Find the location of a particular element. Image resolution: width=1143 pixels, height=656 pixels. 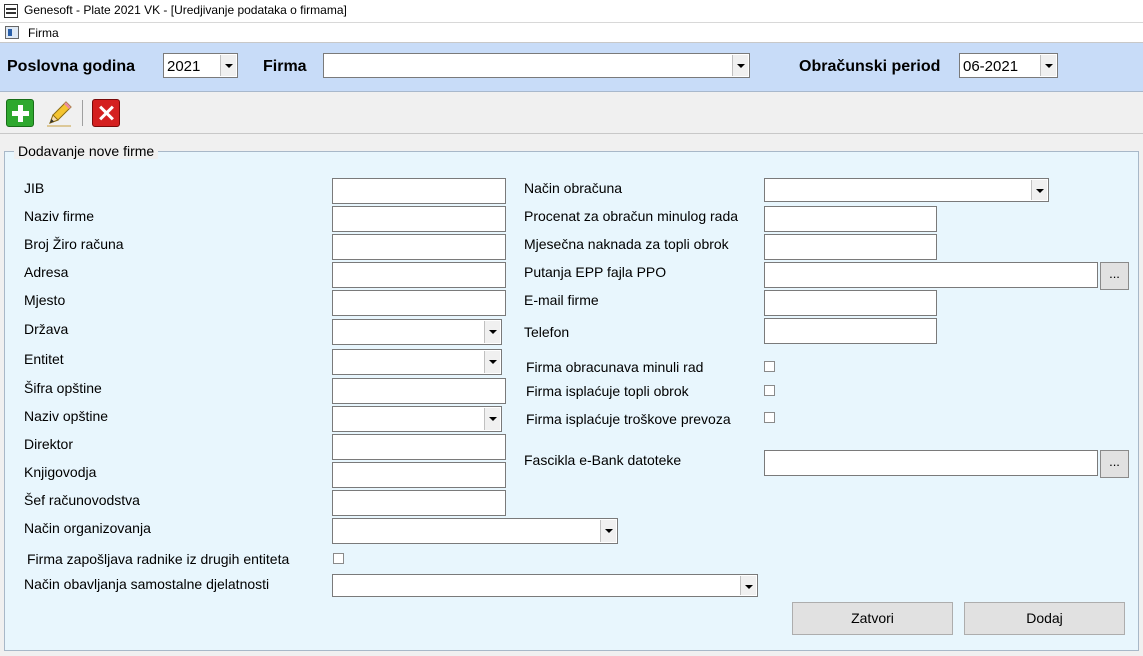

naziv-opstine-label: Naziv opštine is located at coordinates (66, 416).